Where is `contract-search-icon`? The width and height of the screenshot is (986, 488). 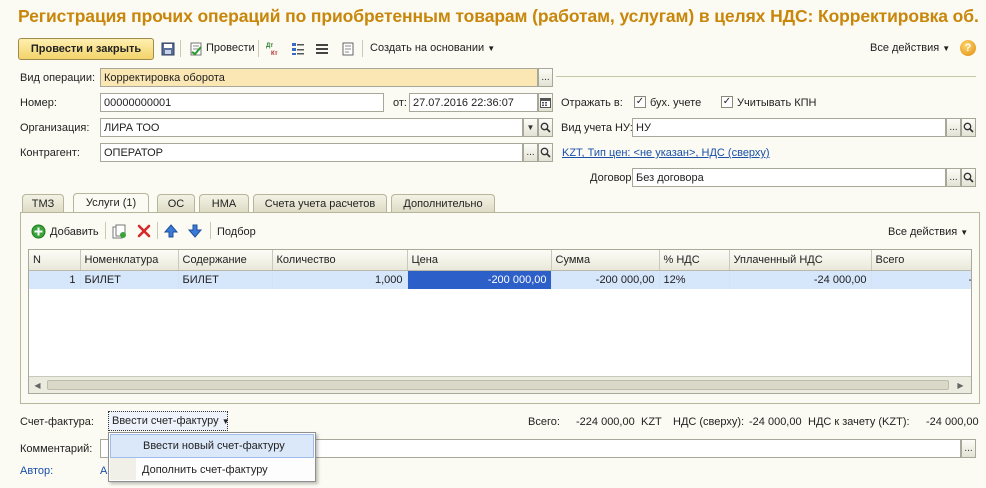
contract-search-icon is located at coordinates (968, 177).